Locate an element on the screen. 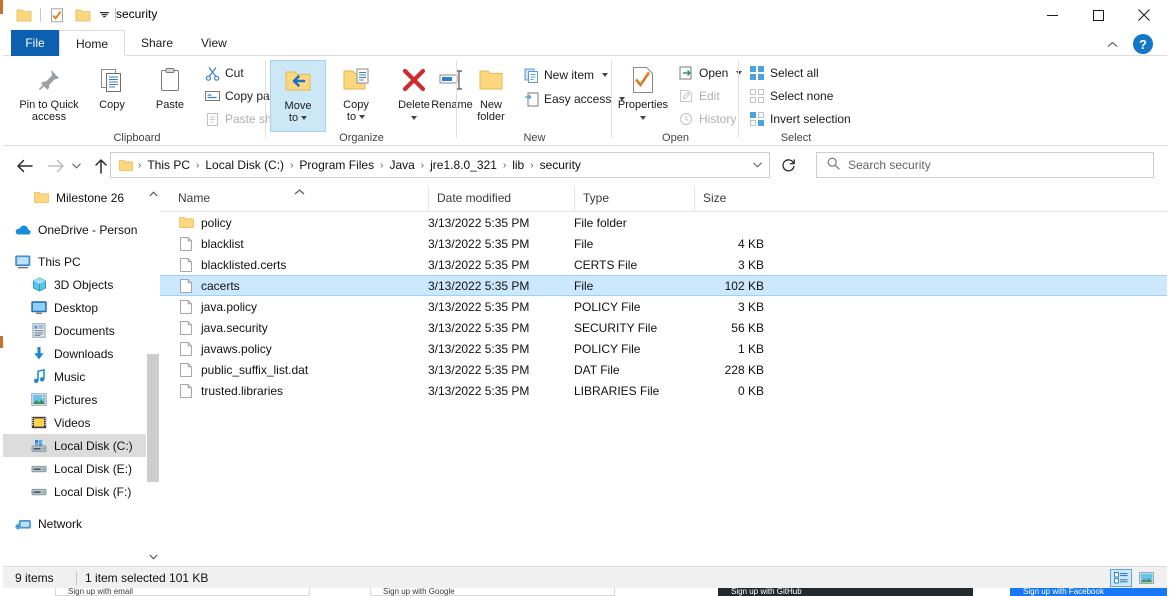  select-none-button: Select none is located at coordinates (791, 96).